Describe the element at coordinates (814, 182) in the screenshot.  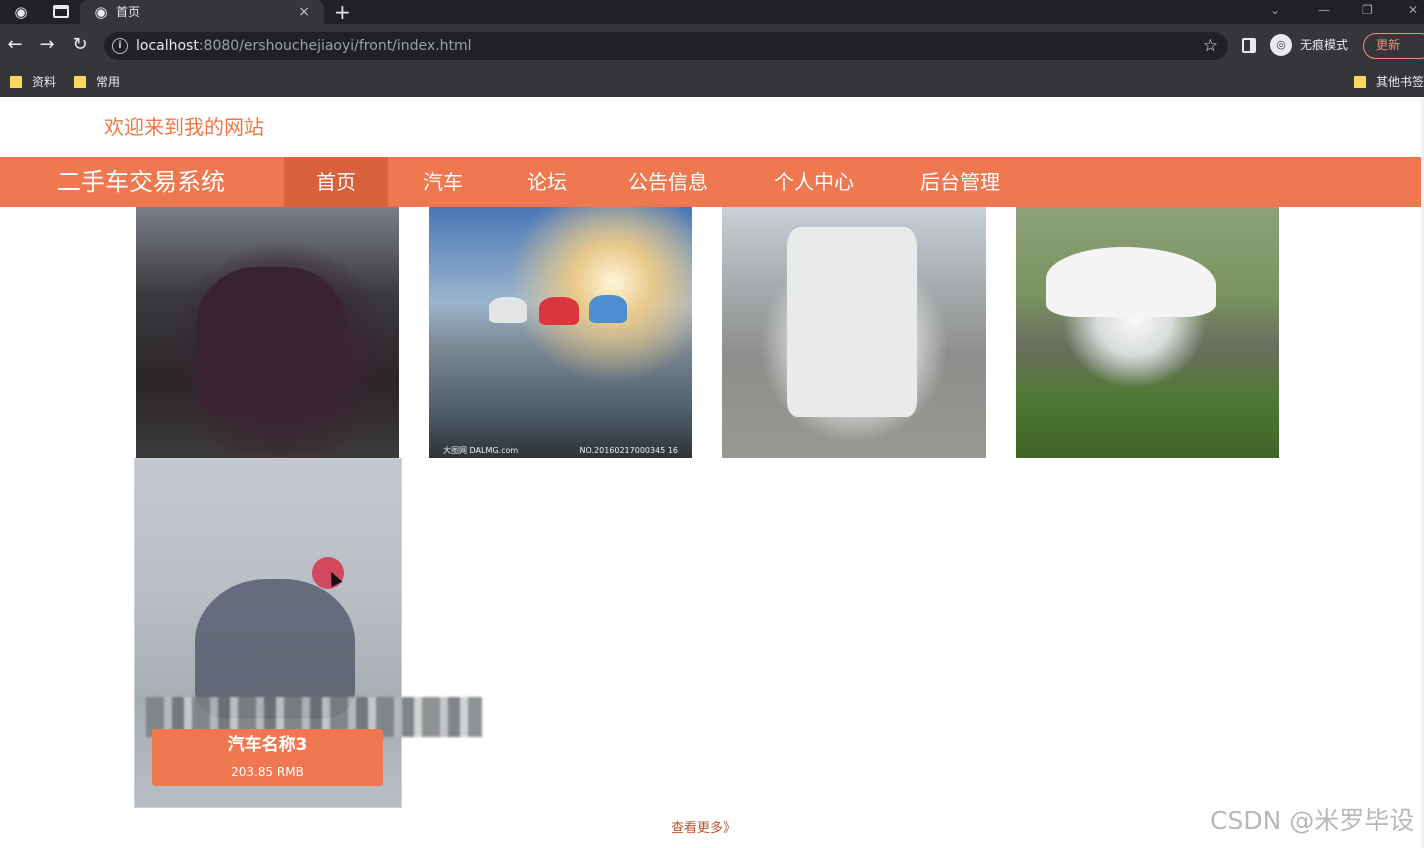
I see `nav-item-profile: 个人中心` at that location.